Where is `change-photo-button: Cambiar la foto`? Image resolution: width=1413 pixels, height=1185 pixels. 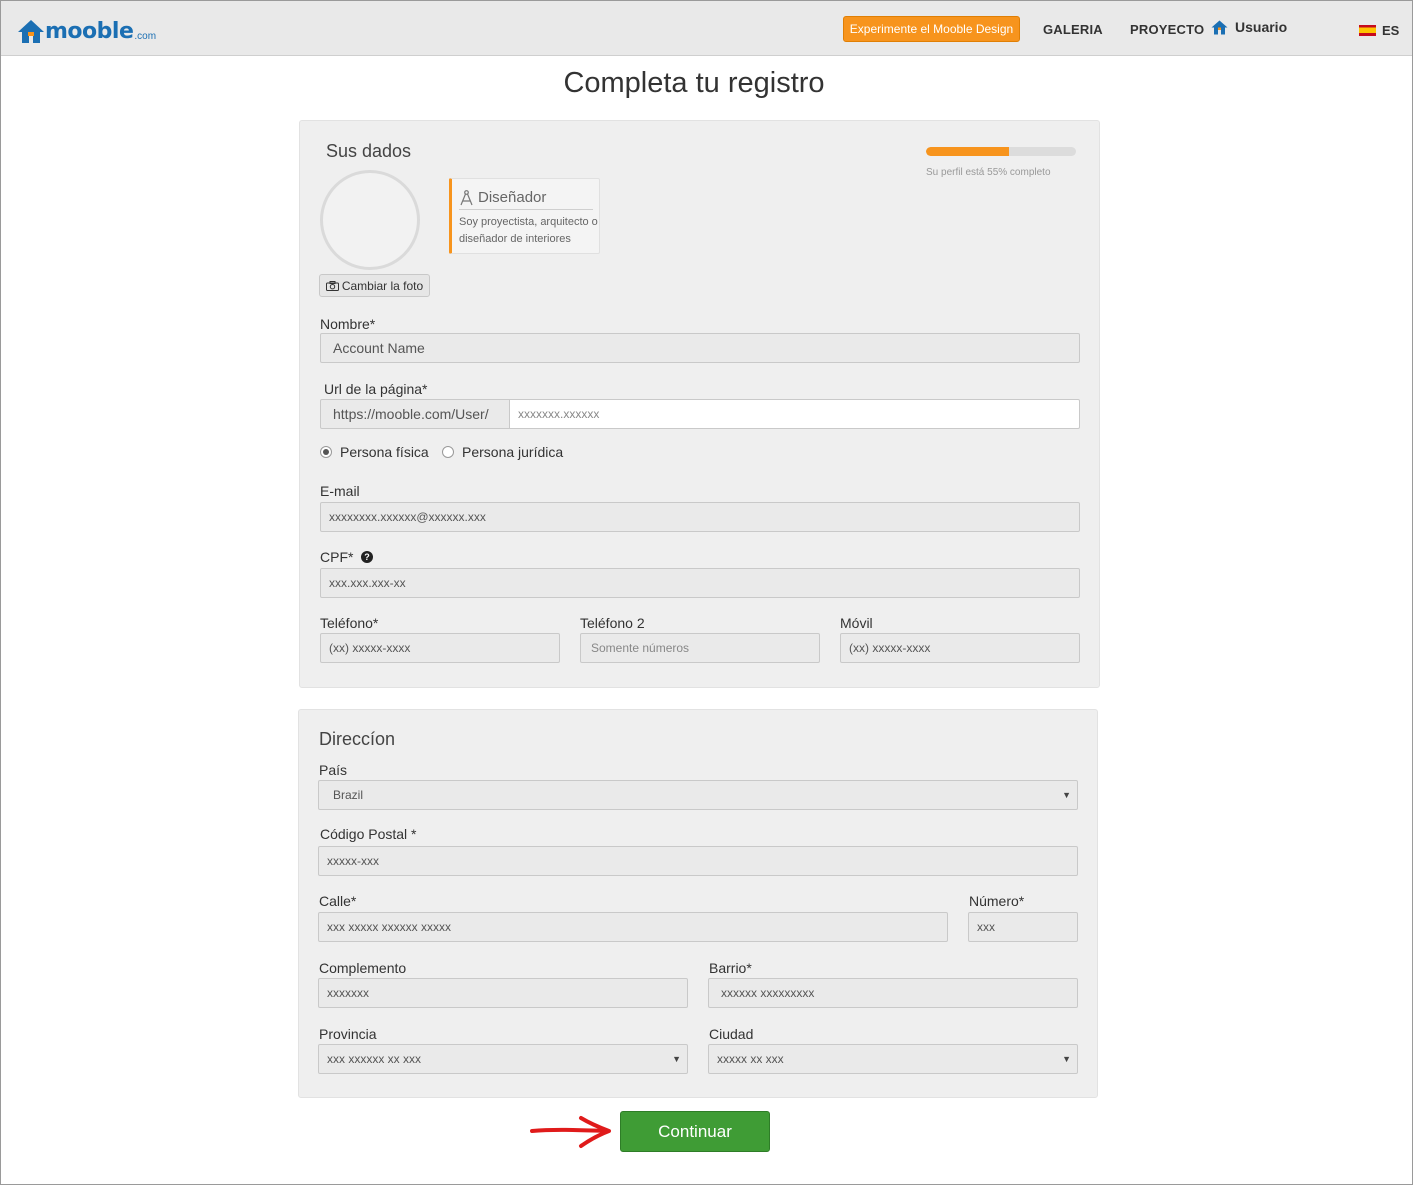 change-photo-button: Cambiar la foto is located at coordinates (374, 285).